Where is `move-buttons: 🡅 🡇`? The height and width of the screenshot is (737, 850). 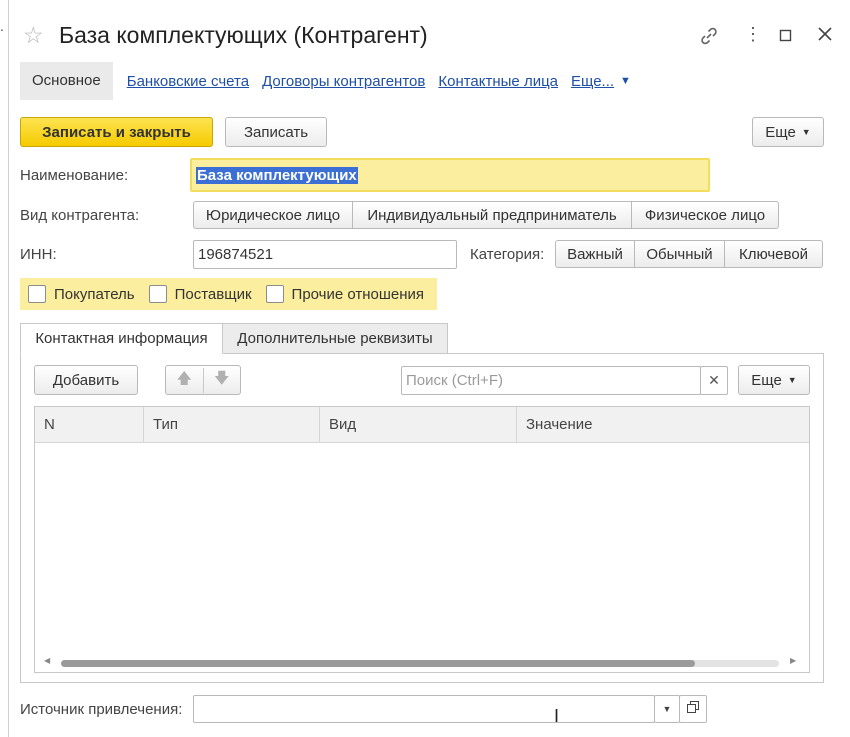
move-buttons: 🡅 🡇 is located at coordinates (203, 380).